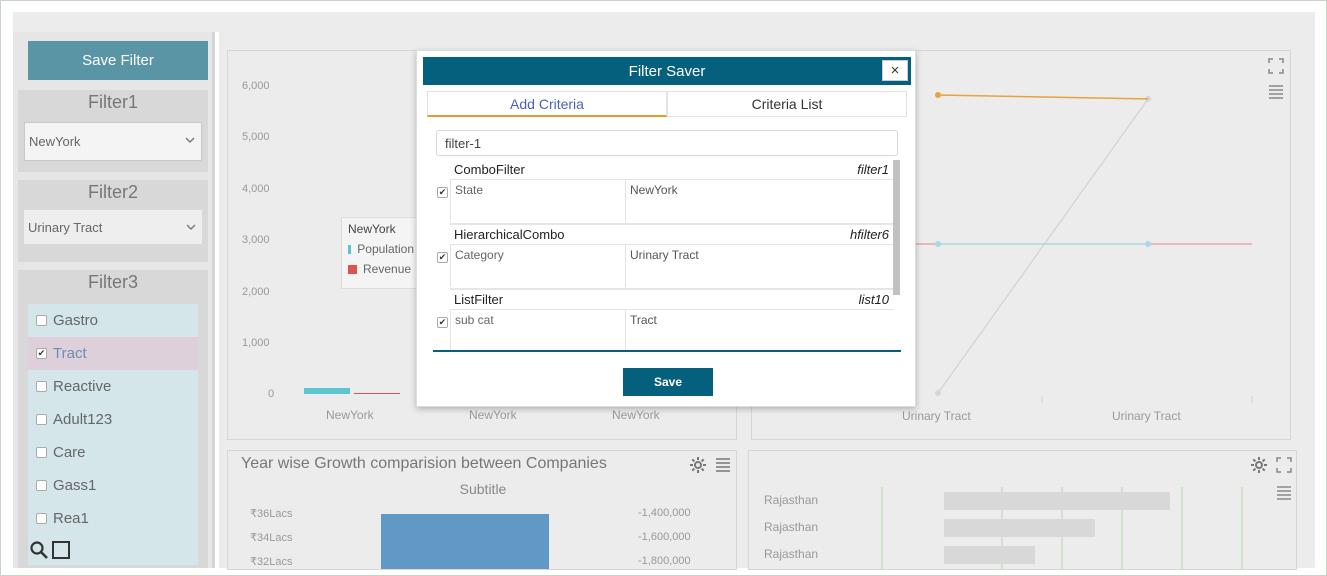 The image size is (1327, 576). Describe the element at coordinates (113, 485) in the screenshot. I see `list-item: Gass1` at that location.